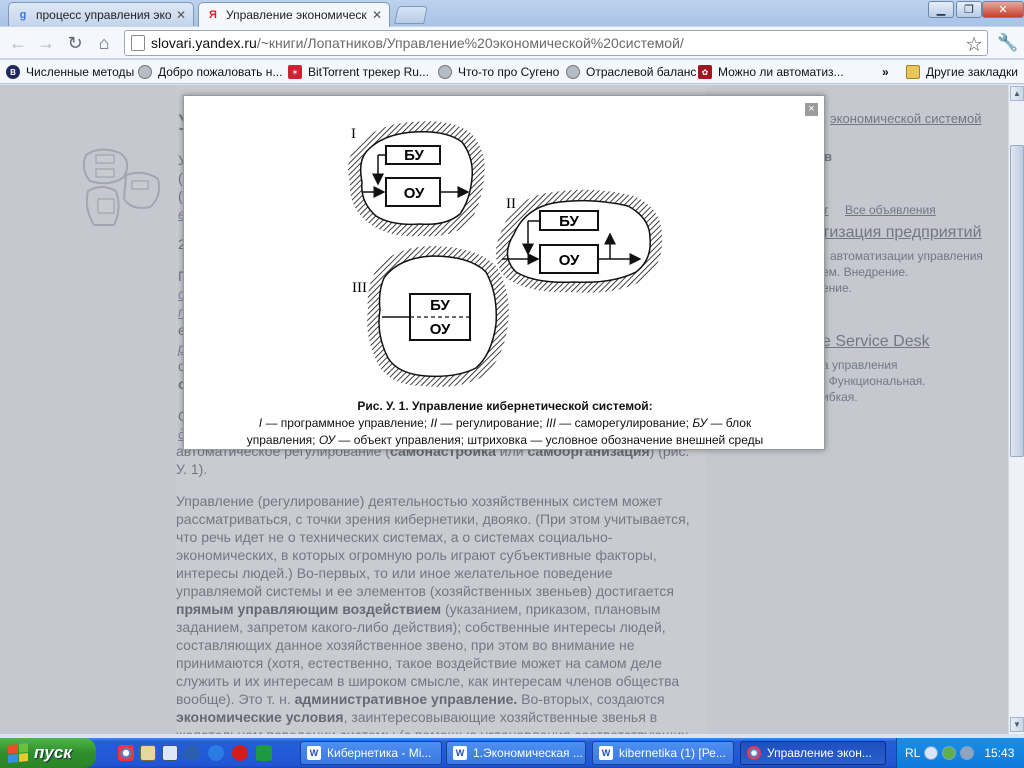 This screenshot has width=1024, height=768. I want to click on bookmarks-overflow-button: », so click(885, 72).